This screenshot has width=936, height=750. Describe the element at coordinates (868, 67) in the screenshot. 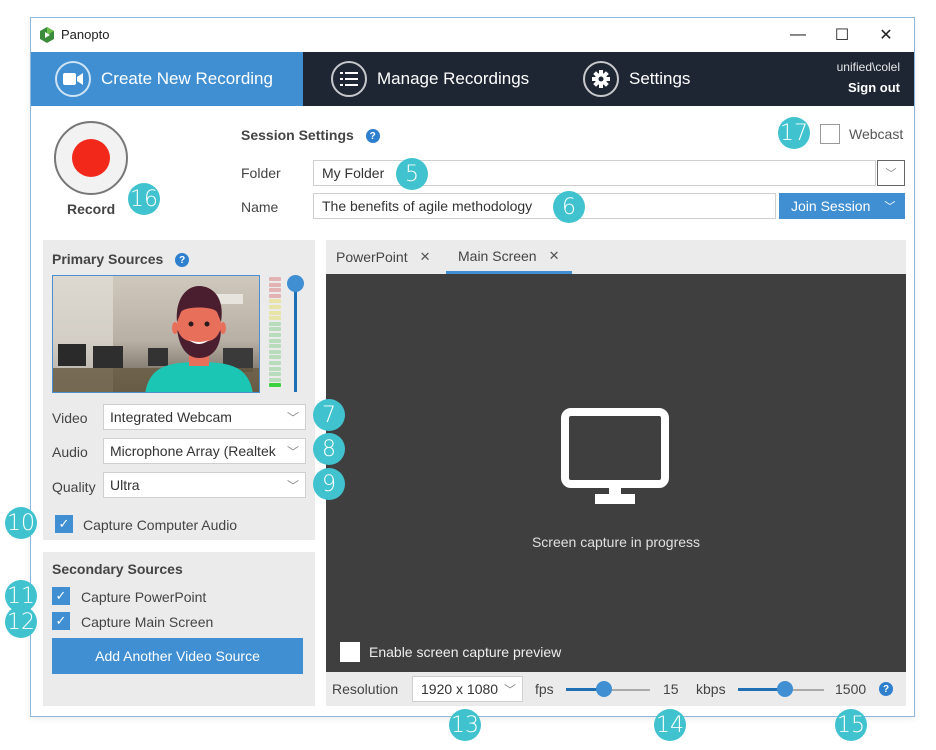

I see `username: unified\colel` at that location.